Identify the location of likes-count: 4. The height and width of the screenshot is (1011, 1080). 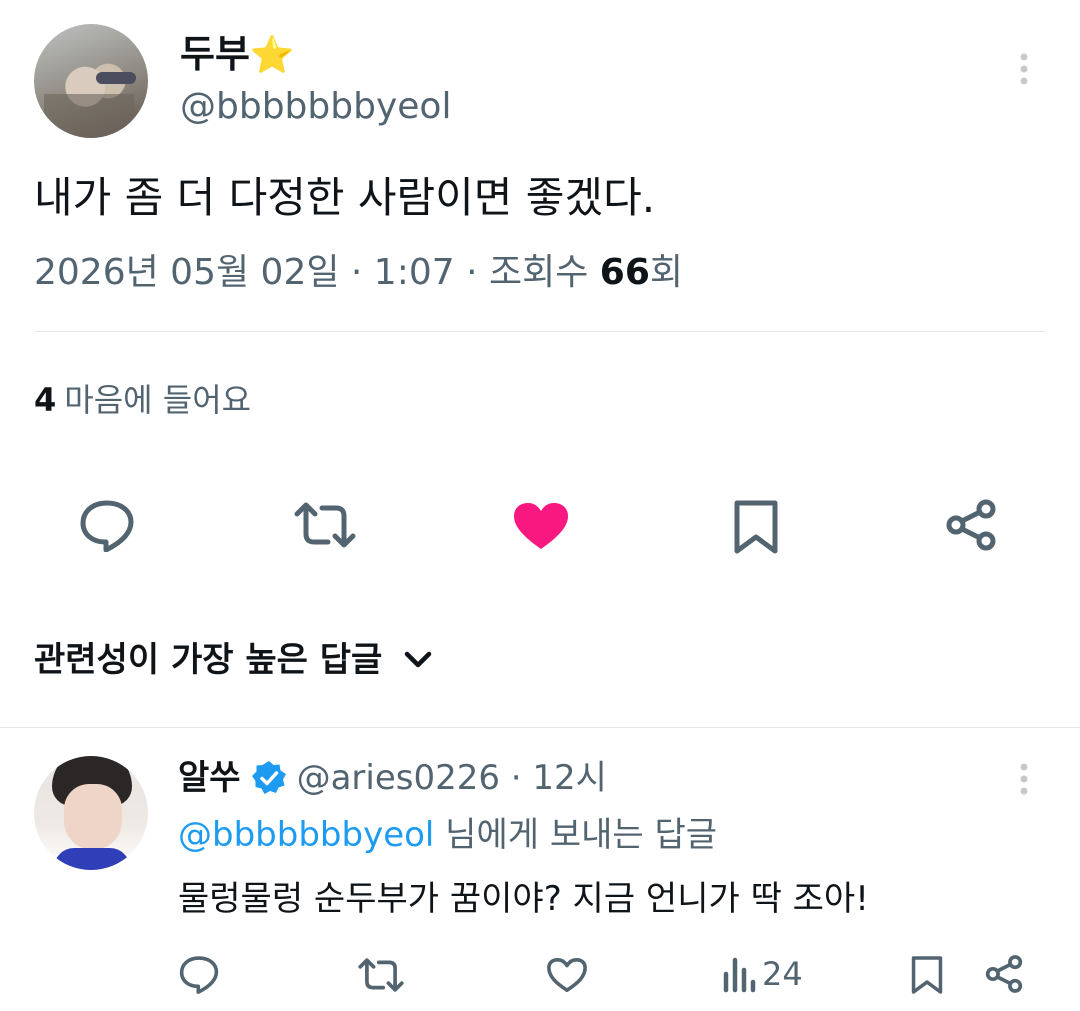
(45, 400).